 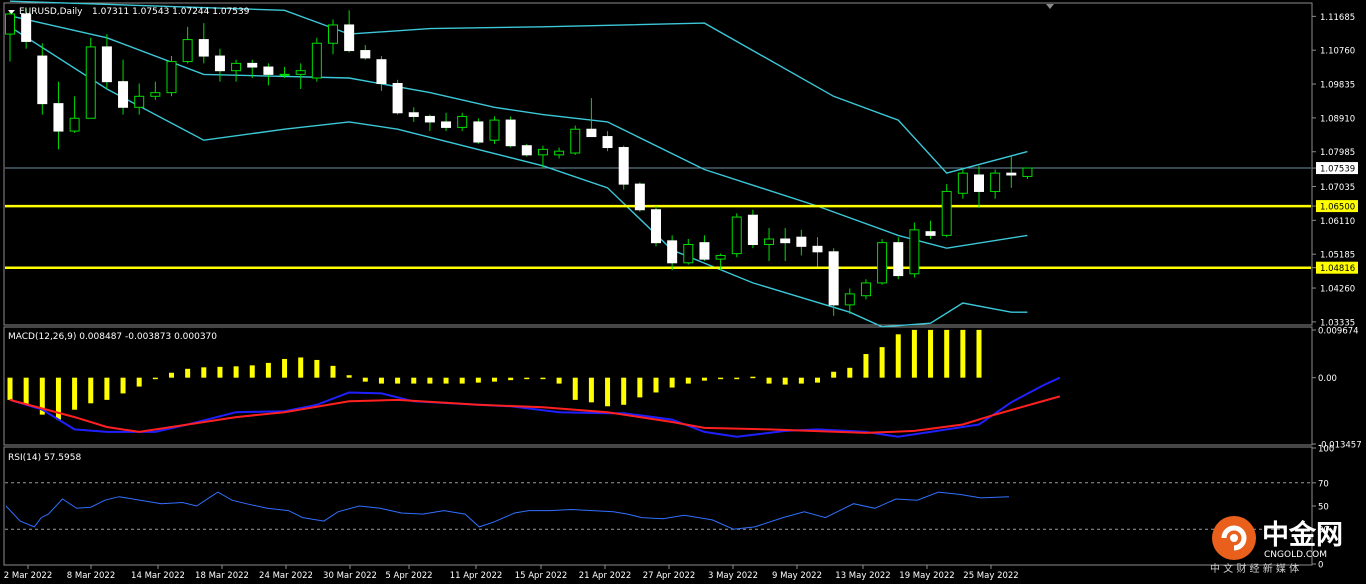 I want to click on cngold-logo: 中金网 CNGOLD.COM 中 文 财 经 新 媒 体, so click(x=1276, y=545).